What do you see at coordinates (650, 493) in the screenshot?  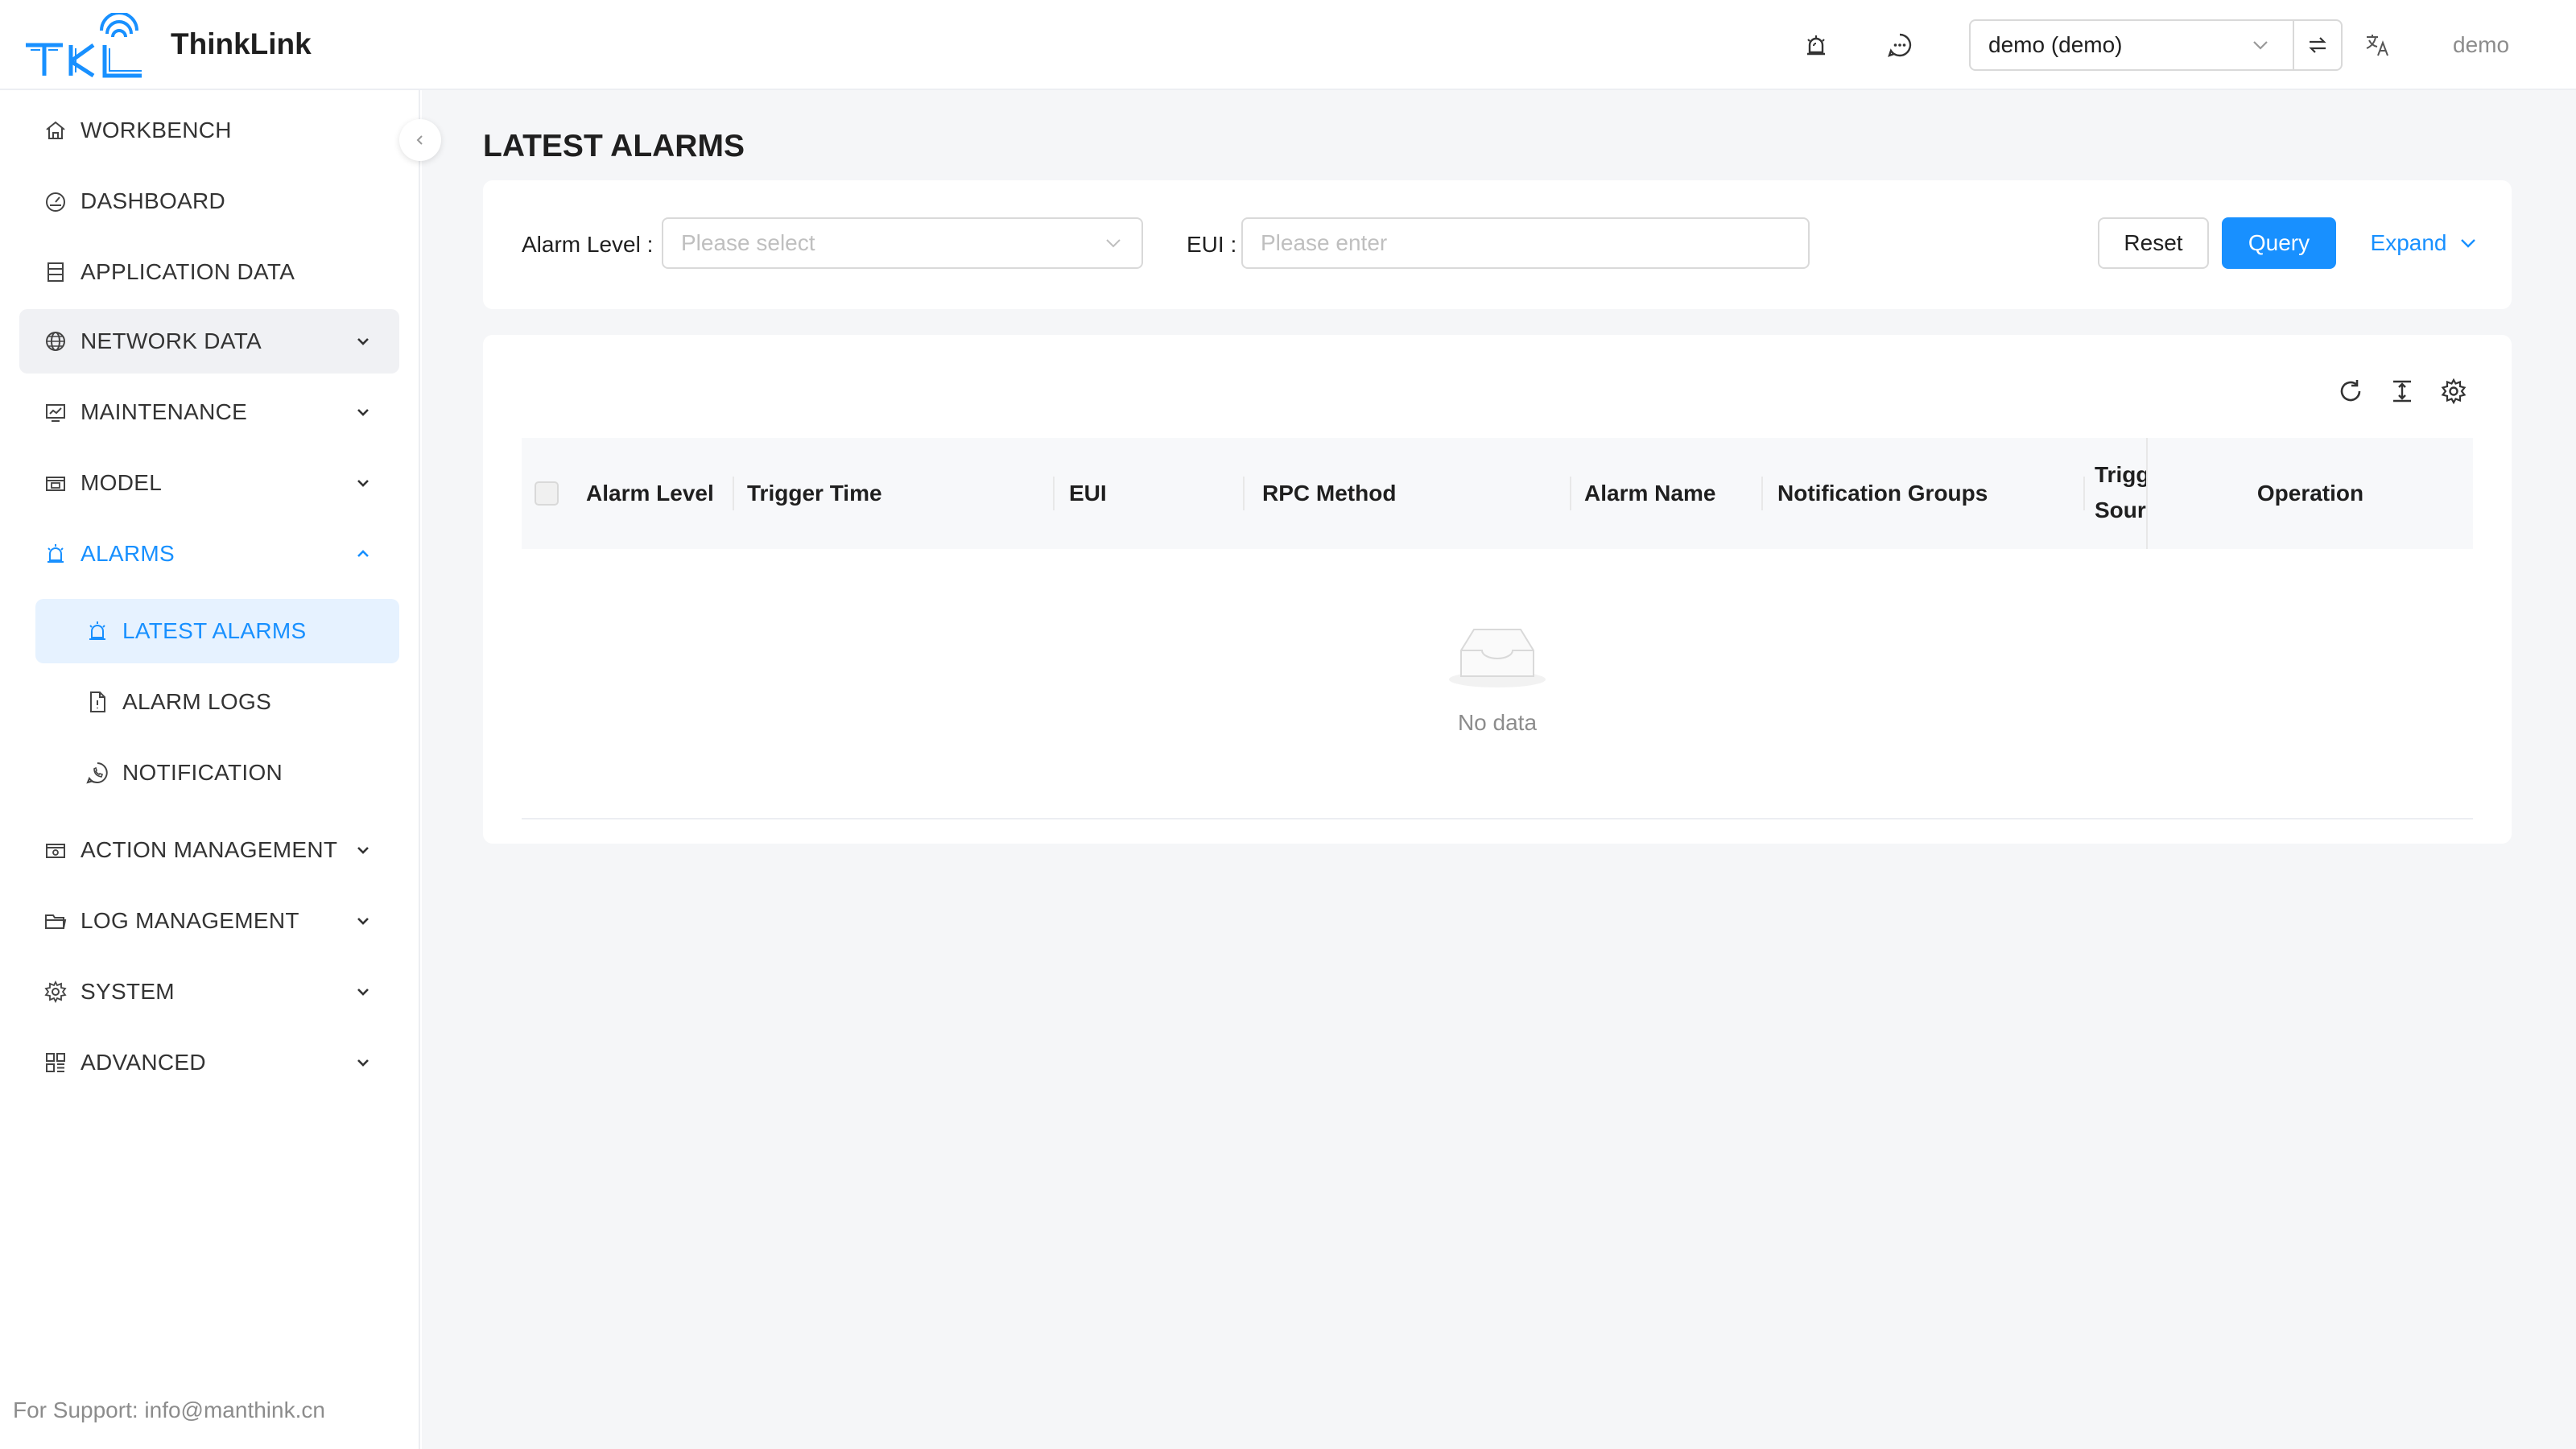 I see `column-header-alarm-level: Alarm Level` at bounding box center [650, 493].